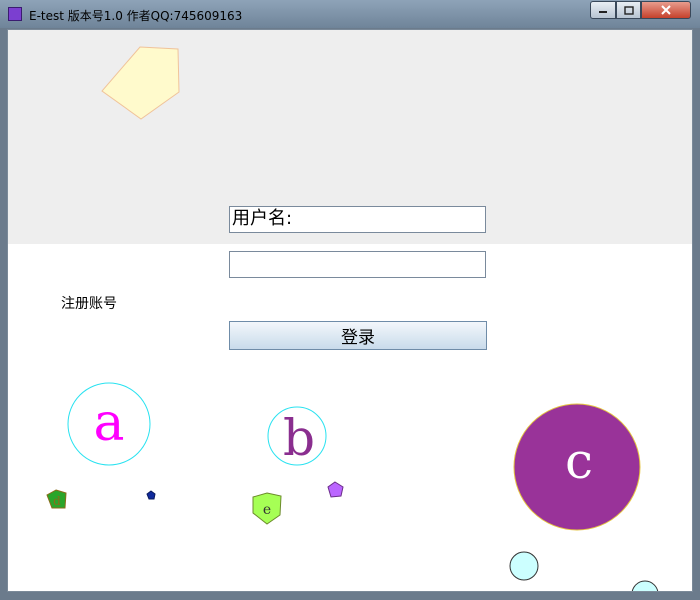  I want to click on letter-a: a, so click(108, 423).